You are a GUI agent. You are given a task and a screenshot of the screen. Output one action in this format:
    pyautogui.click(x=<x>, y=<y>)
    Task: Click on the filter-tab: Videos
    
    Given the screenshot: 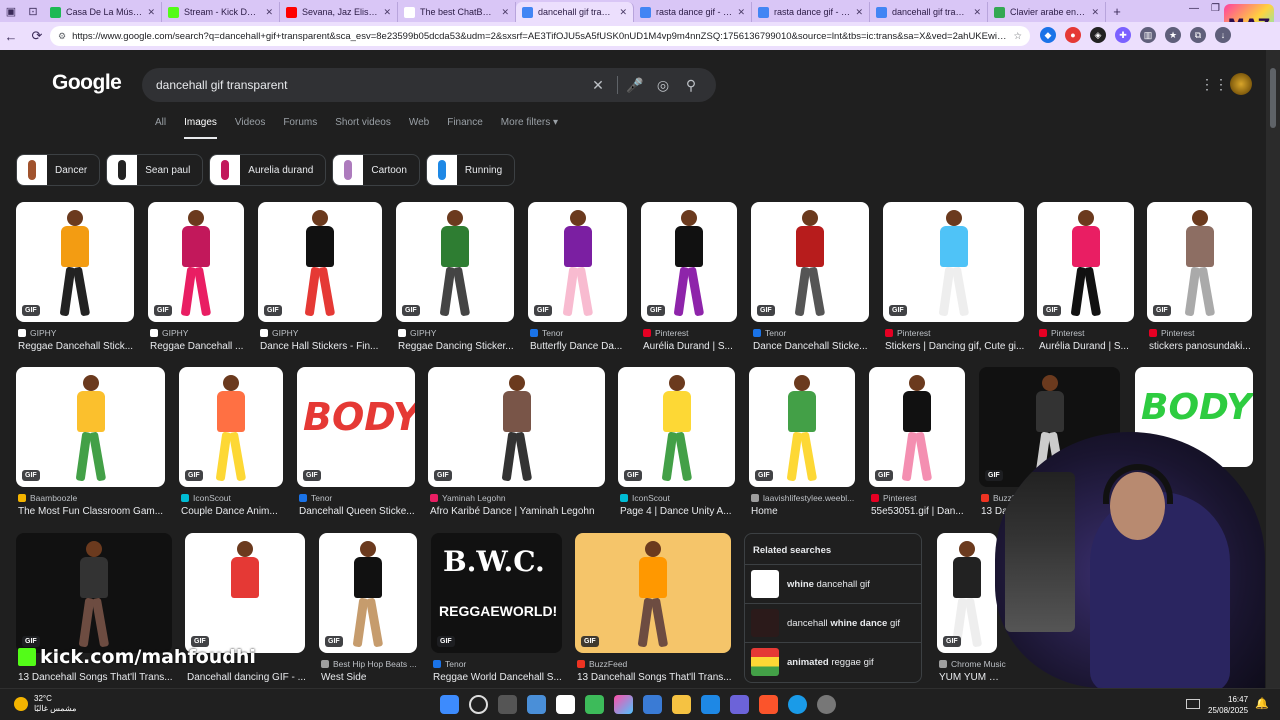 What is the action you would take?
    pyautogui.click(x=250, y=128)
    